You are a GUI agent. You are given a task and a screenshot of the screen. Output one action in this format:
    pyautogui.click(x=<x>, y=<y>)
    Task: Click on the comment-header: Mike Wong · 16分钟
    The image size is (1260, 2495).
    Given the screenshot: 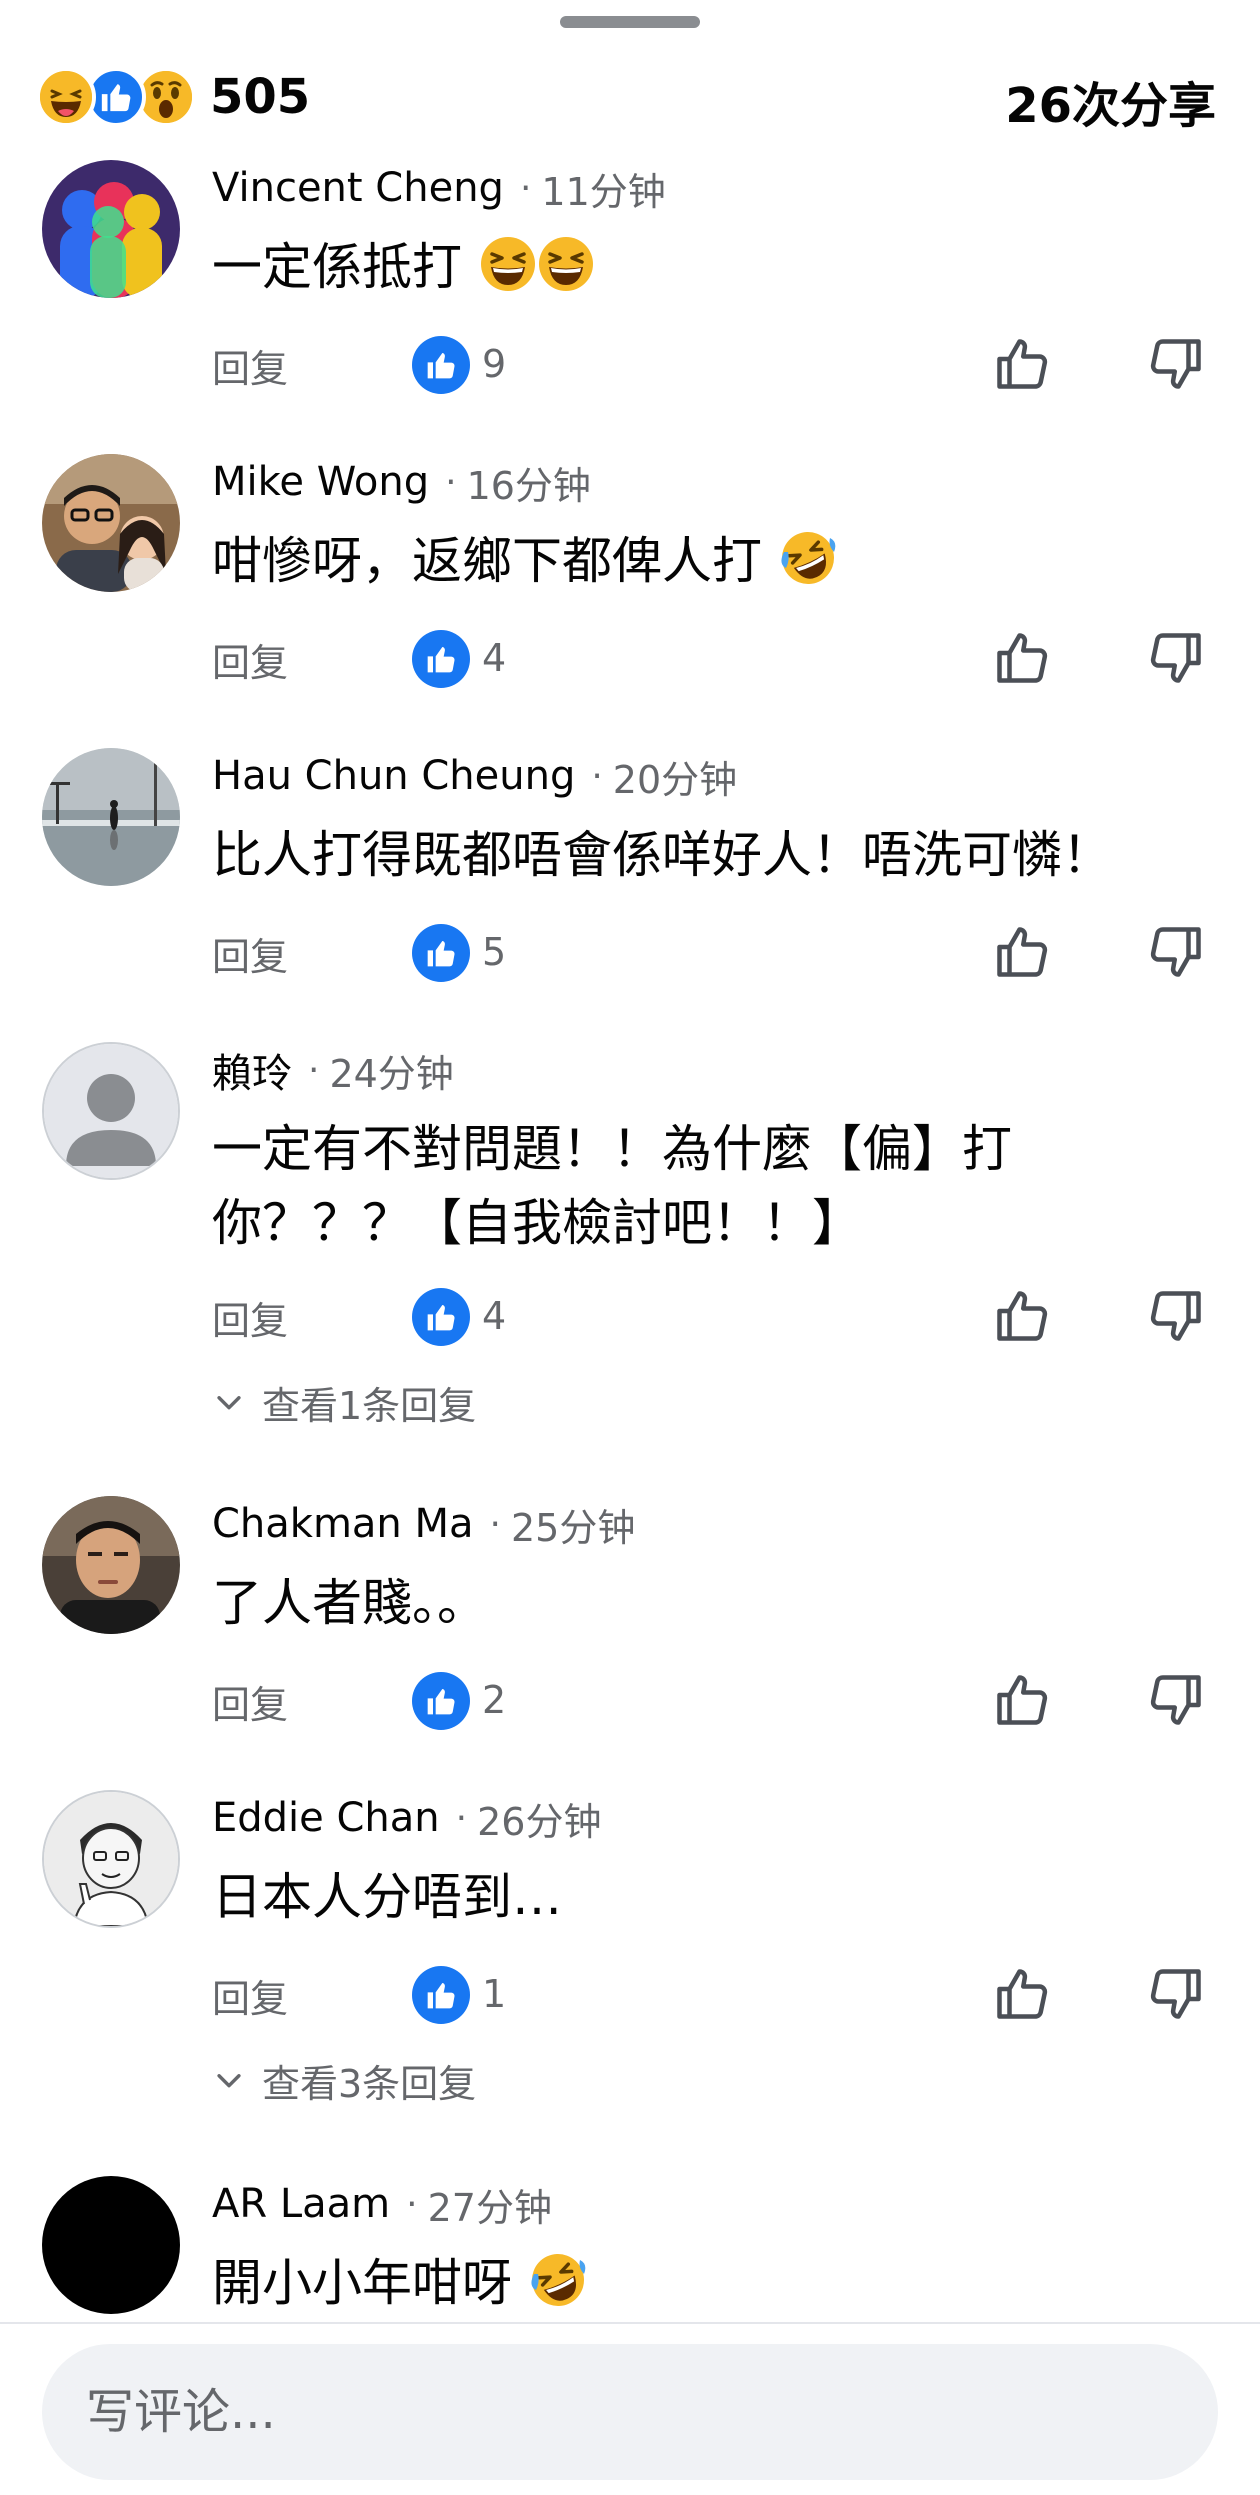 What is the action you would take?
    pyautogui.click(x=401, y=482)
    